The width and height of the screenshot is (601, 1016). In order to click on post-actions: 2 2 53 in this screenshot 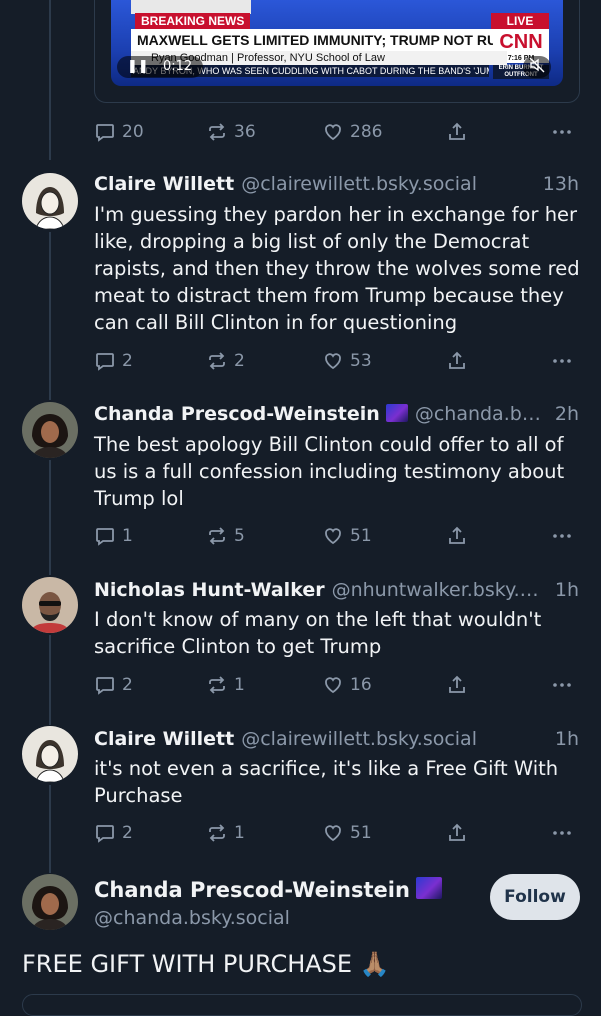, I will do `click(336, 361)`.